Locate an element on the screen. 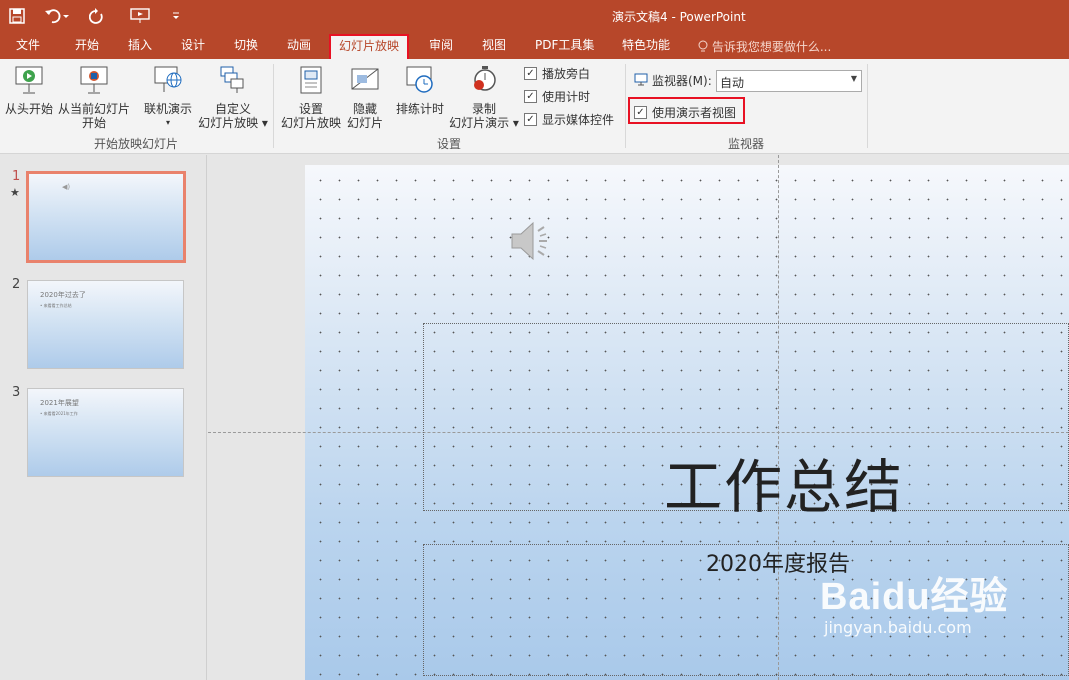 The width and height of the screenshot is (1069, 680). baidu-logo: Baidu经验 is located at coordinates (914, 597).